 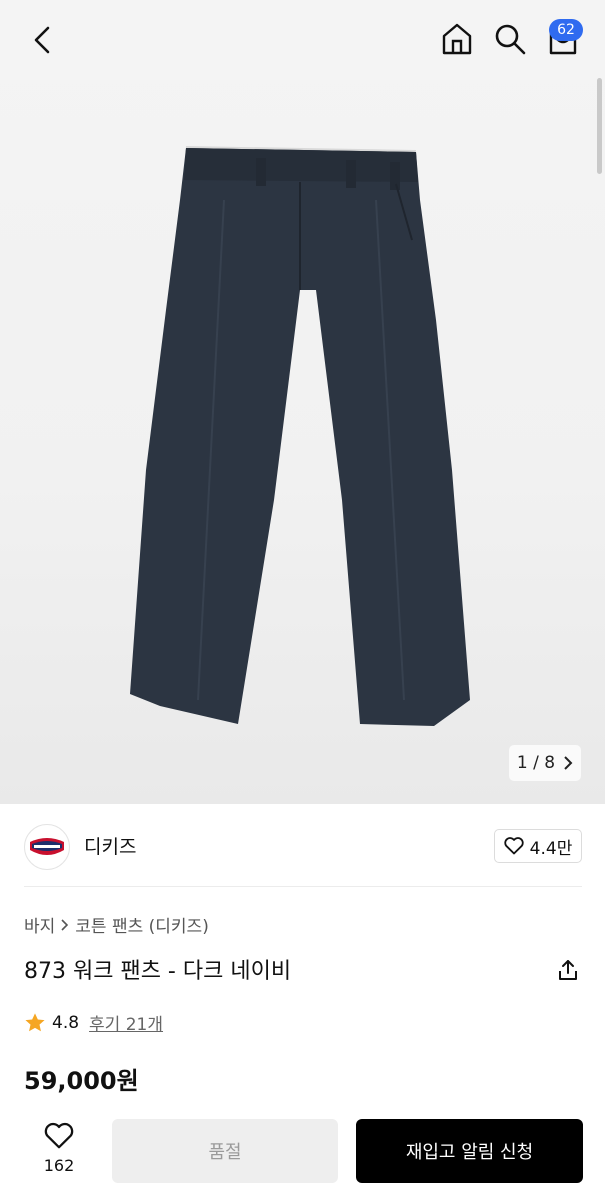 What do you see at coordinates (142, 924) in the screenshot?
I see `breadcrumb-item-cotton-pants: 코튼 팬츠 (디키즈)` at bounding box center [142, 924].